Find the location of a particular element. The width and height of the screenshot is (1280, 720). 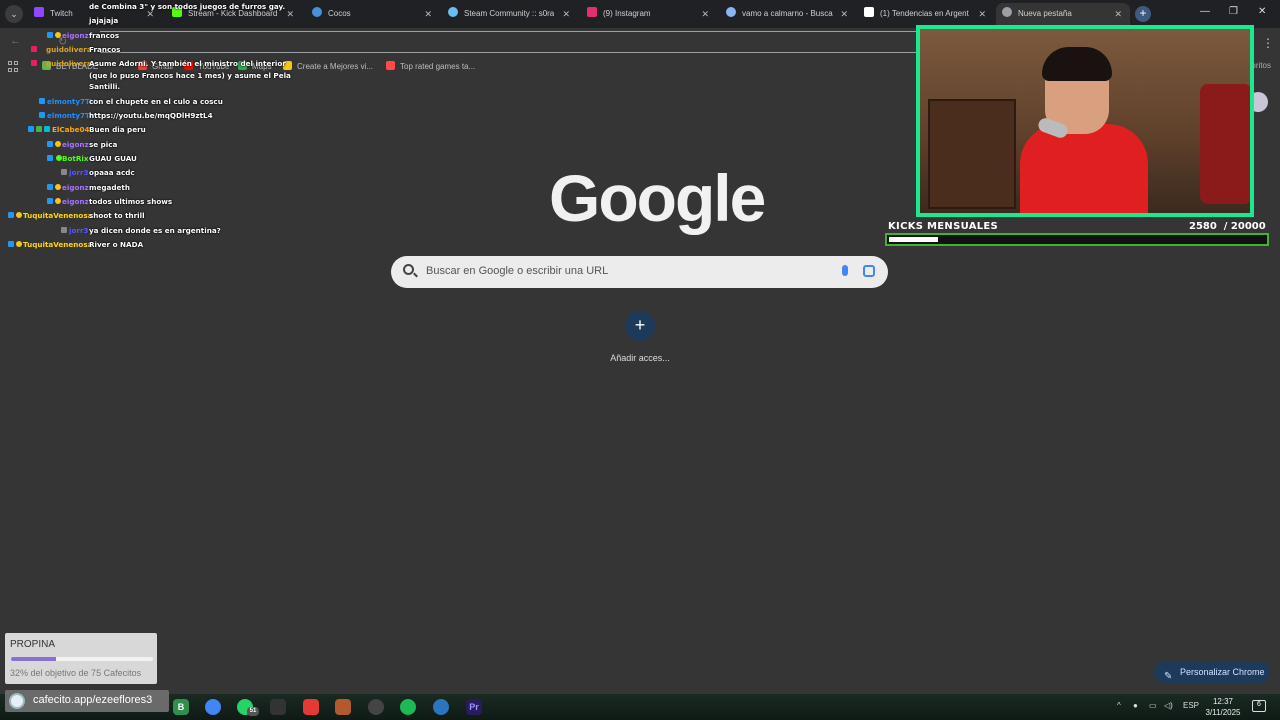

tab-google-search: vamo a calmarno - Busca ✕ is located at coordinates (787, 14).